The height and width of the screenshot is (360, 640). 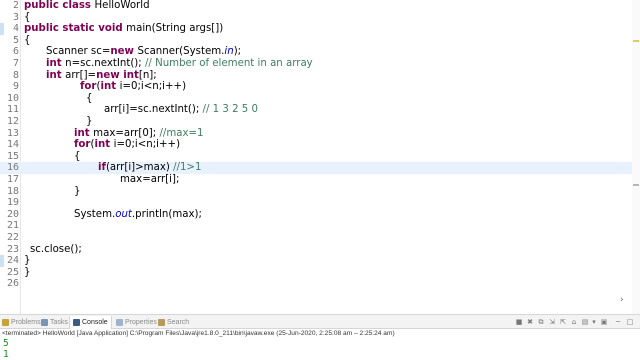 I want to click on tab-search-label: Search, so click(x=178, y=322).